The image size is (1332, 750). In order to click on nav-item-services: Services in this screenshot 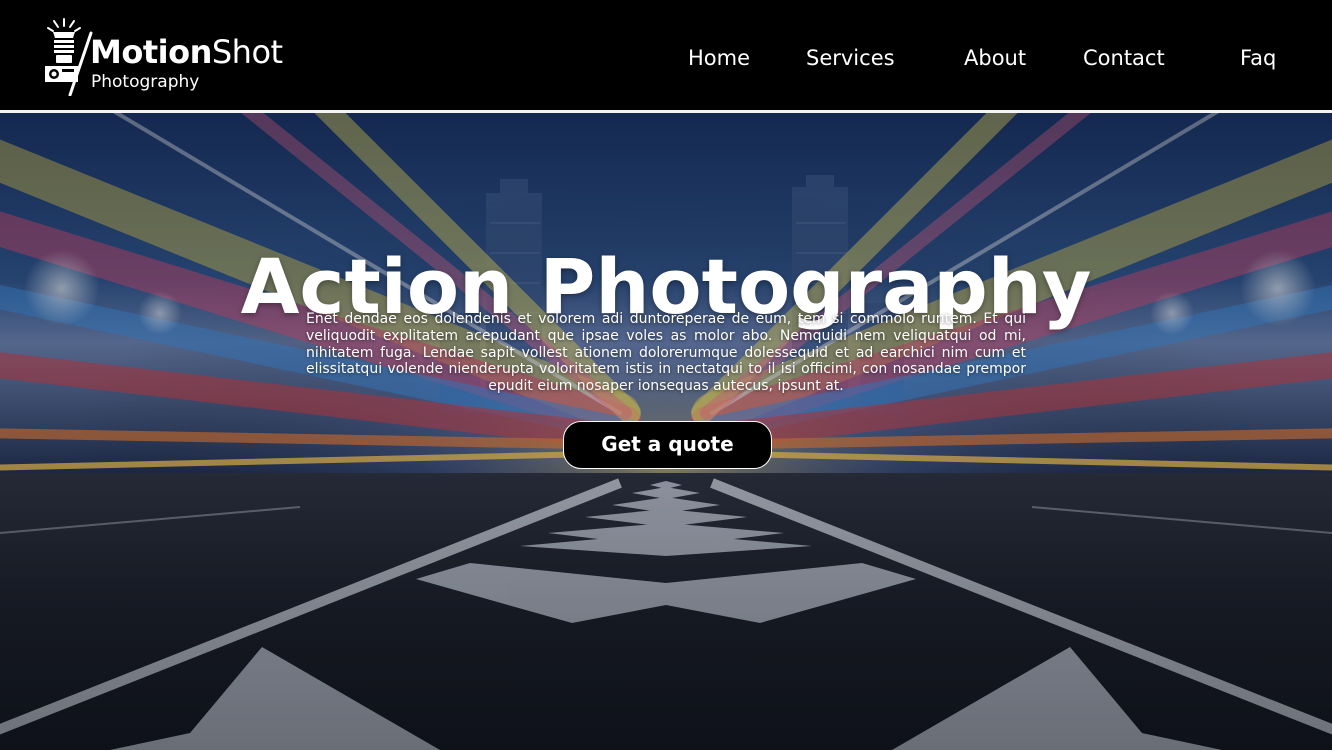, I will do `click(850, 58)`.